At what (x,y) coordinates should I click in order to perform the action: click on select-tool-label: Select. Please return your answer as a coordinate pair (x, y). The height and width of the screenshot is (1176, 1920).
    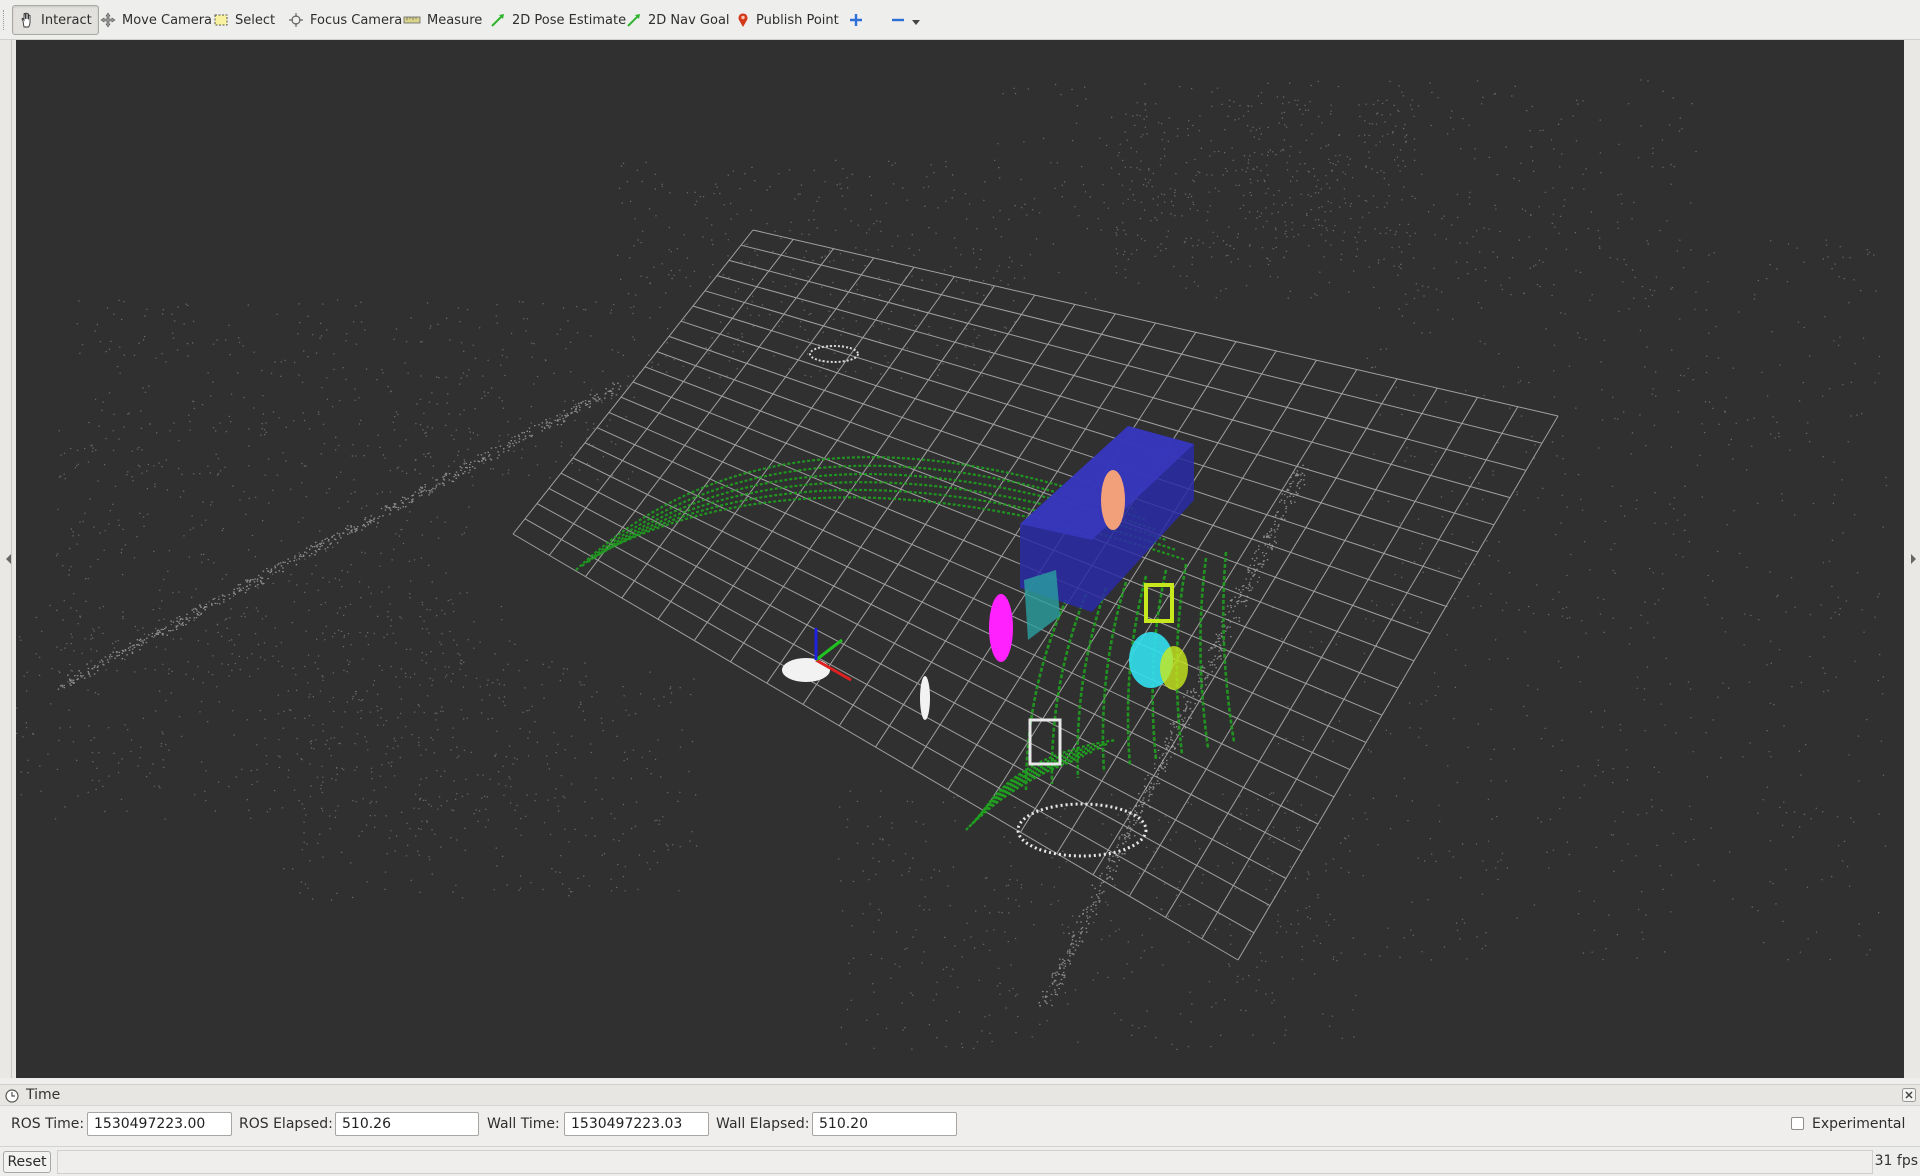
    Looking at the image, I should click on (255, 20).